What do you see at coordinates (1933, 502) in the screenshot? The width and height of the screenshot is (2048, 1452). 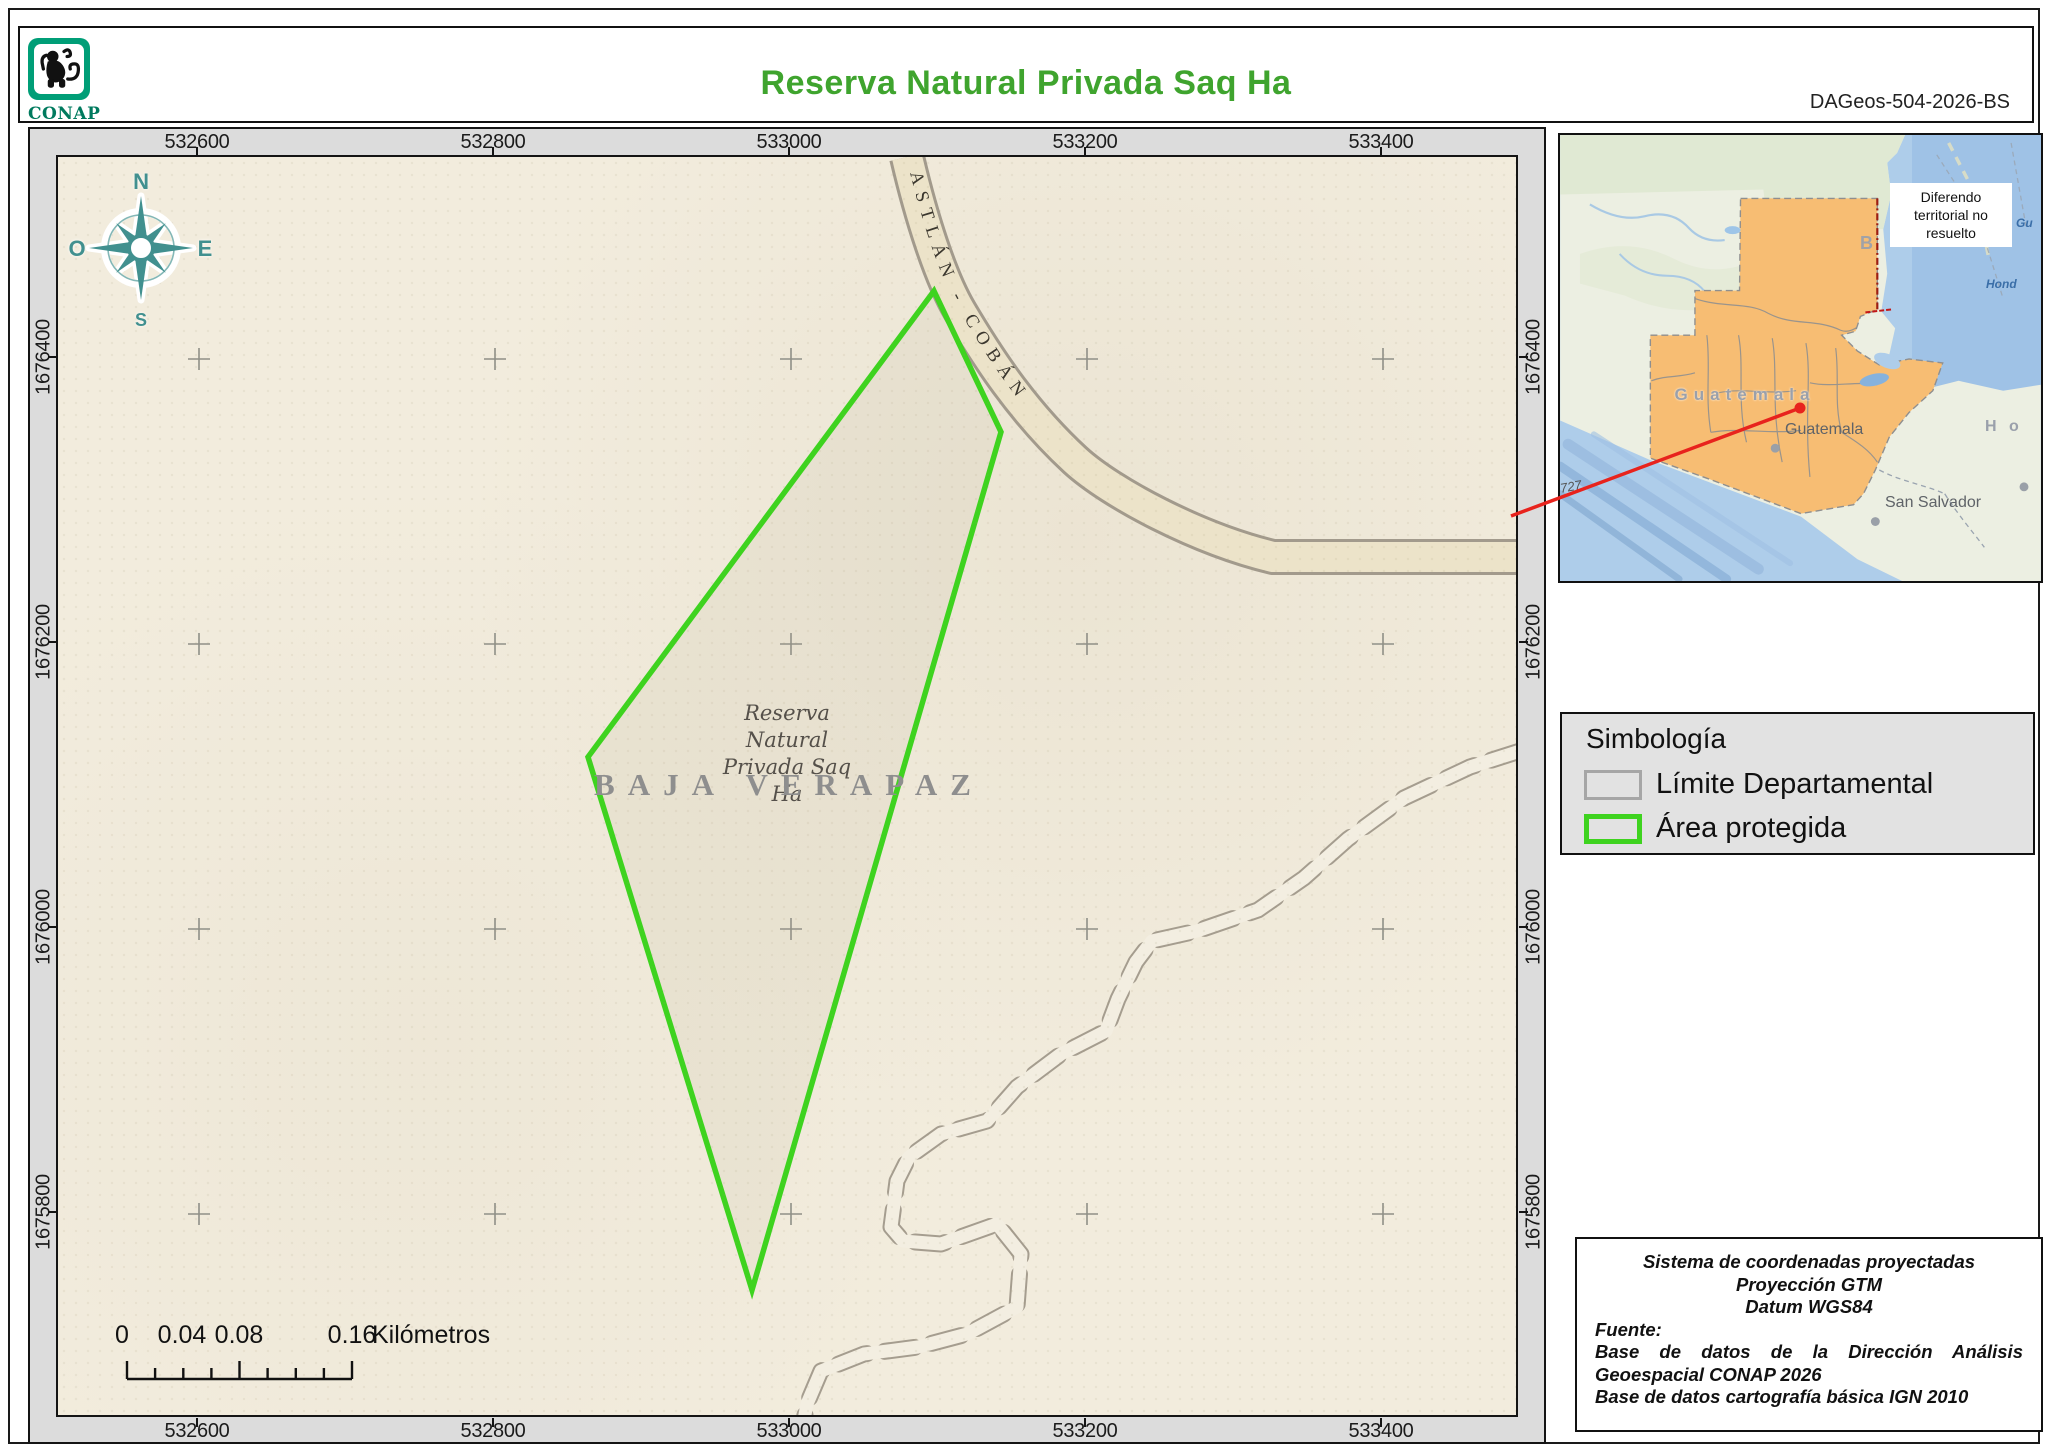 I see `san-salvador-label: San Salvador` at bounding box center [1933, 502].